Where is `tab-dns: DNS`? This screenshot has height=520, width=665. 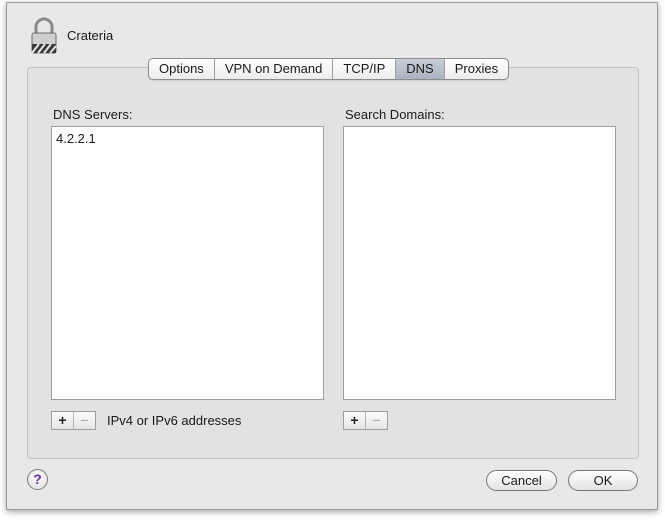
tab-dns: DNS is located at coordinates (420, 69).